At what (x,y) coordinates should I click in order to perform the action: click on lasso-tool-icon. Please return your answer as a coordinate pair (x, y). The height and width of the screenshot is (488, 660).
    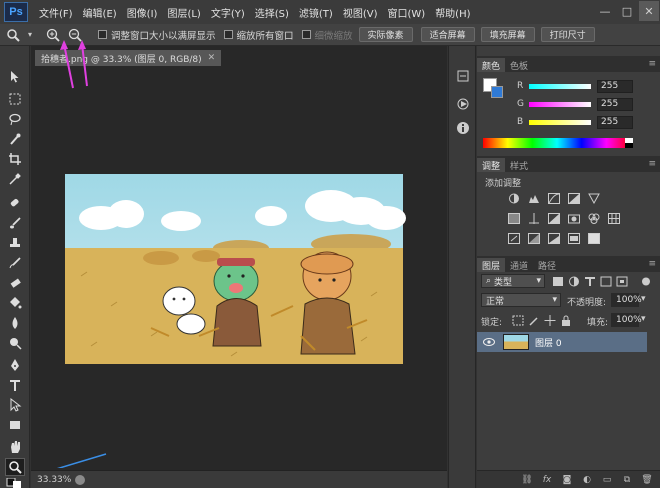
    Looking at the image, I should click on (15, 119).